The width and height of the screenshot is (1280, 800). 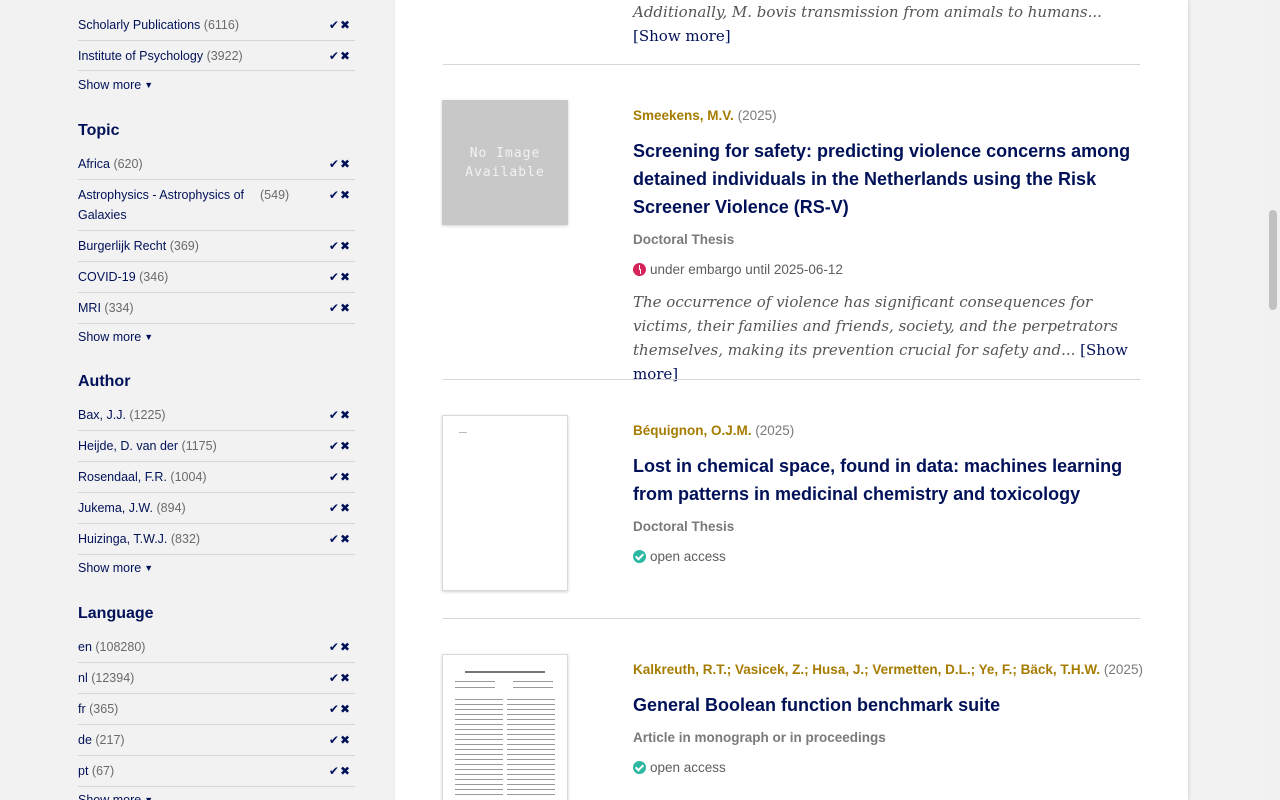 I want to click on facet-row: Rosendaal, F.R. (1004) ✔✖, so click(x=216, y=477).